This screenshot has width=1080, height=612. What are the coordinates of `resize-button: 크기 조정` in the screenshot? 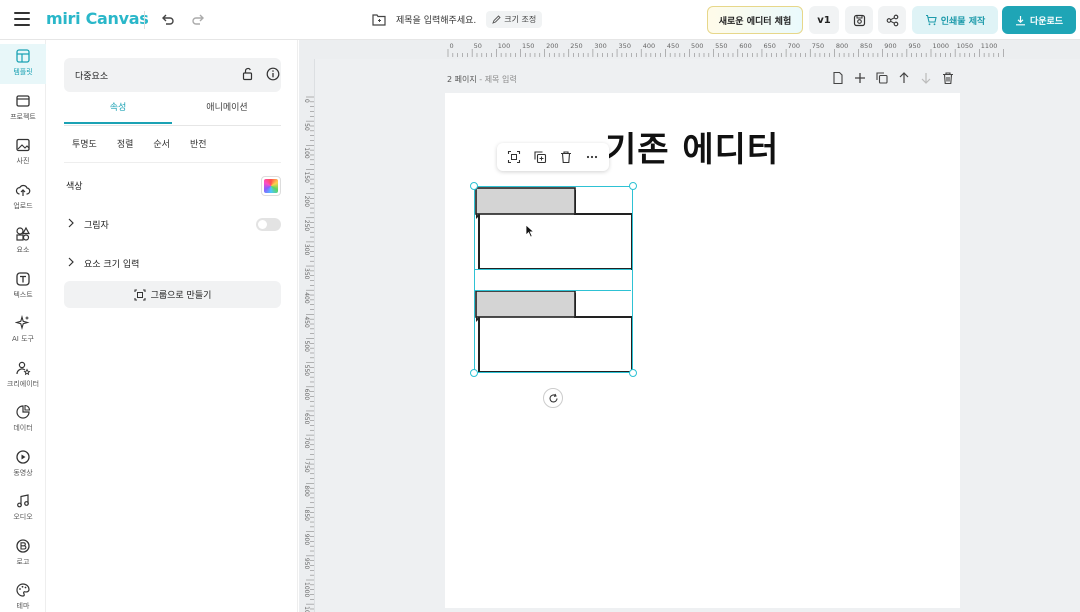 It's located at (514, 19).